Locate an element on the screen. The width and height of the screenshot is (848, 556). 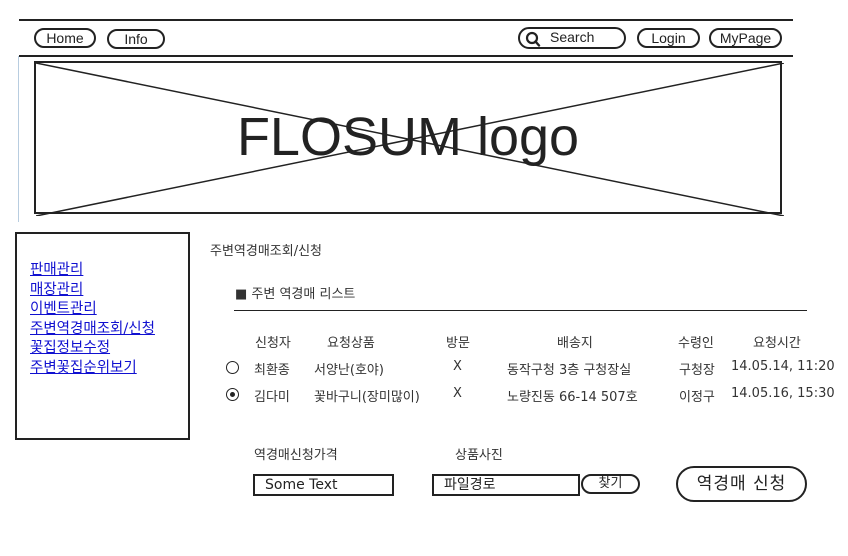
nav-bottom-border is located at coordinates (406, 56).